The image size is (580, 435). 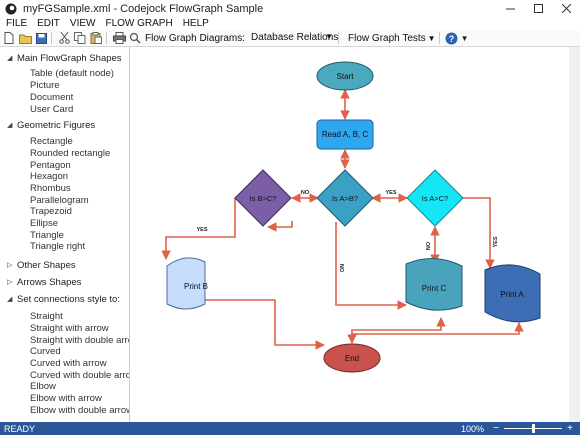 What do you see at coordinates (51, 142) in the screenshot?
I see `sidebar-item-rectangle: Rectangle` at bounding box center [51, 142].